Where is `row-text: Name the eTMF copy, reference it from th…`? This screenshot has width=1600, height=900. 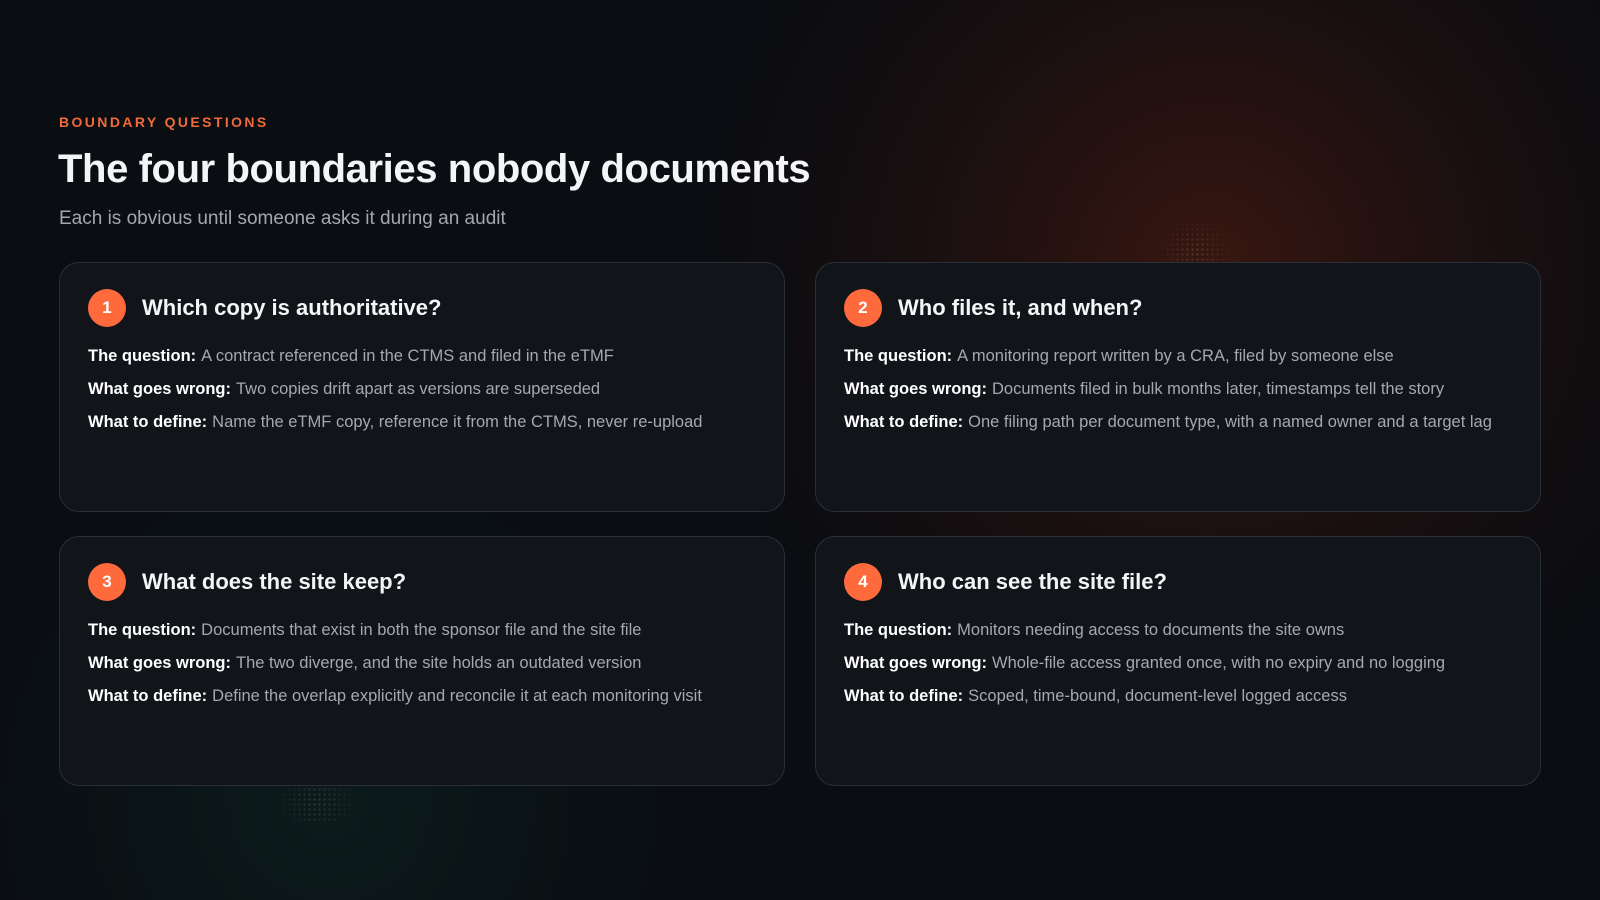 row-text: Name the eTMF copy, reference it from th… is located at coordinates (457, 422).